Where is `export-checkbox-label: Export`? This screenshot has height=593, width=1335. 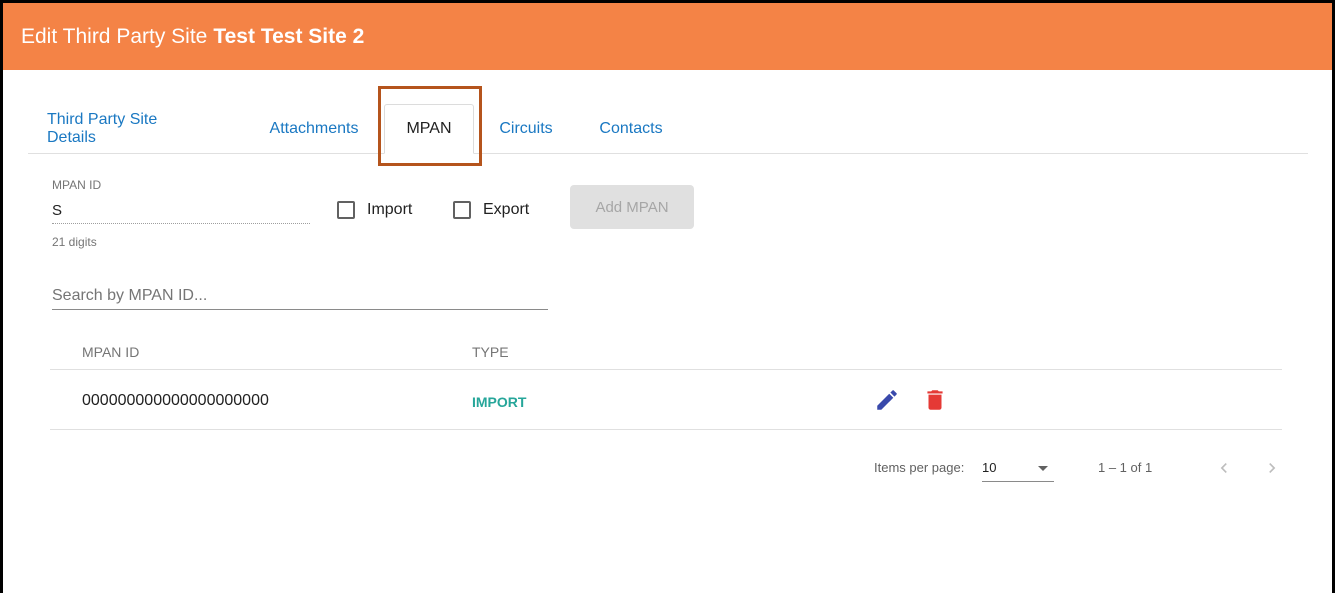 export-checkbox-label: Export is located at coordinates (506, 209).